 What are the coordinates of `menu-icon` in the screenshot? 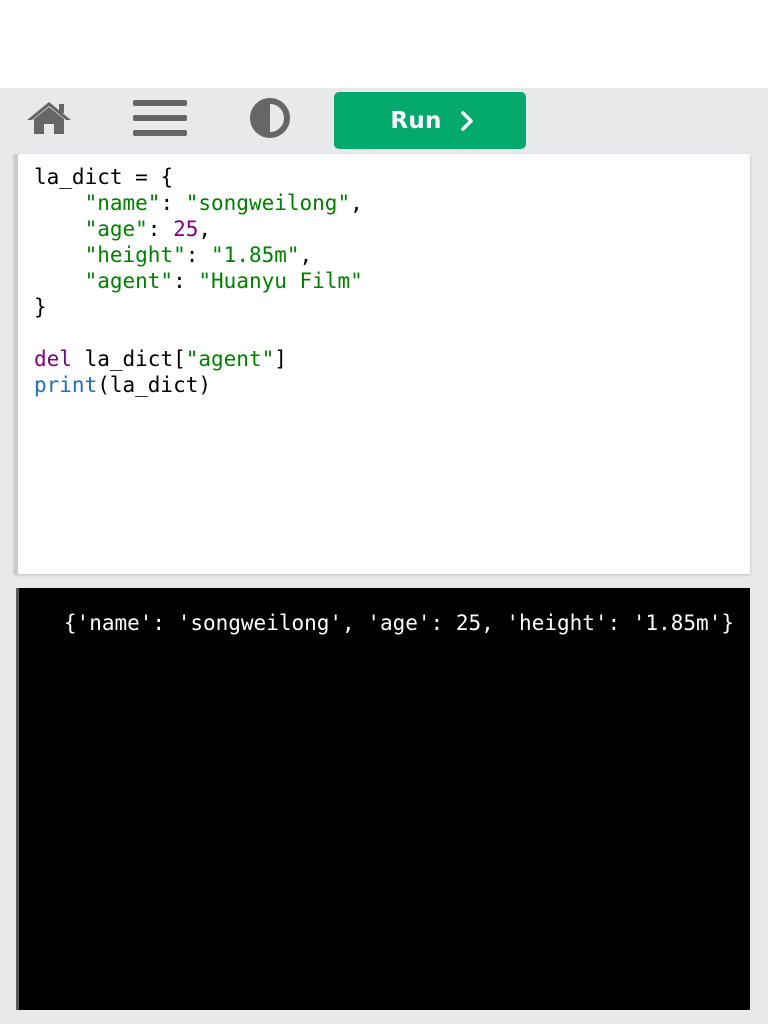 It's located at (160, 118).